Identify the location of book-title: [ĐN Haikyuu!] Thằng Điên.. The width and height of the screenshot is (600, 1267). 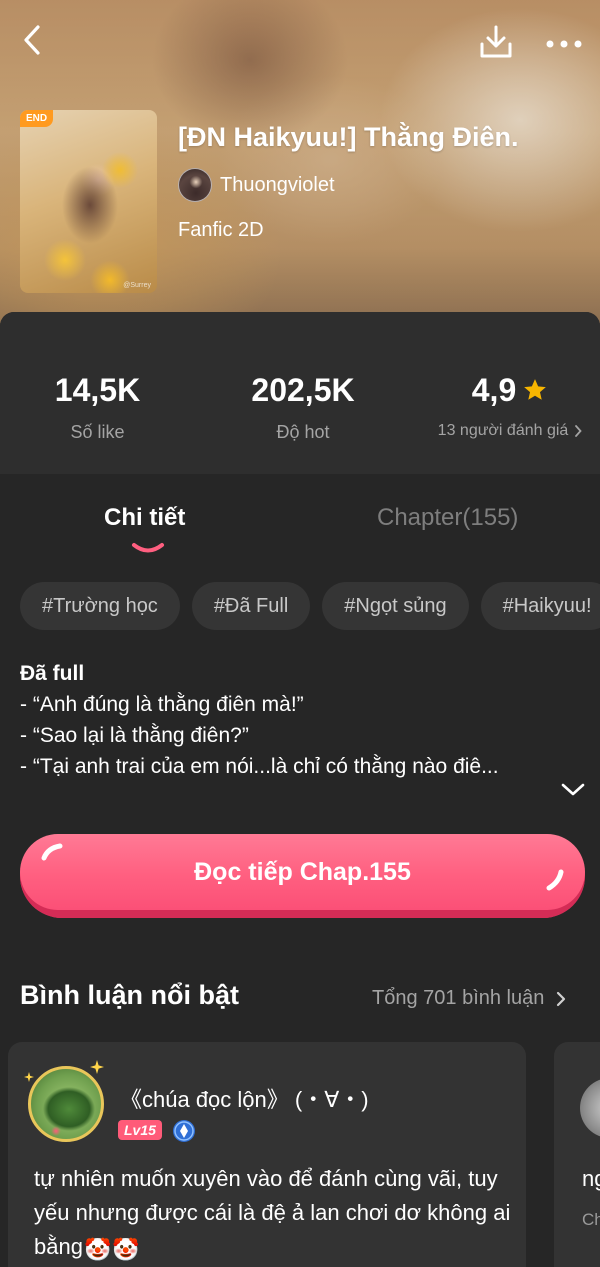
(348, 137).